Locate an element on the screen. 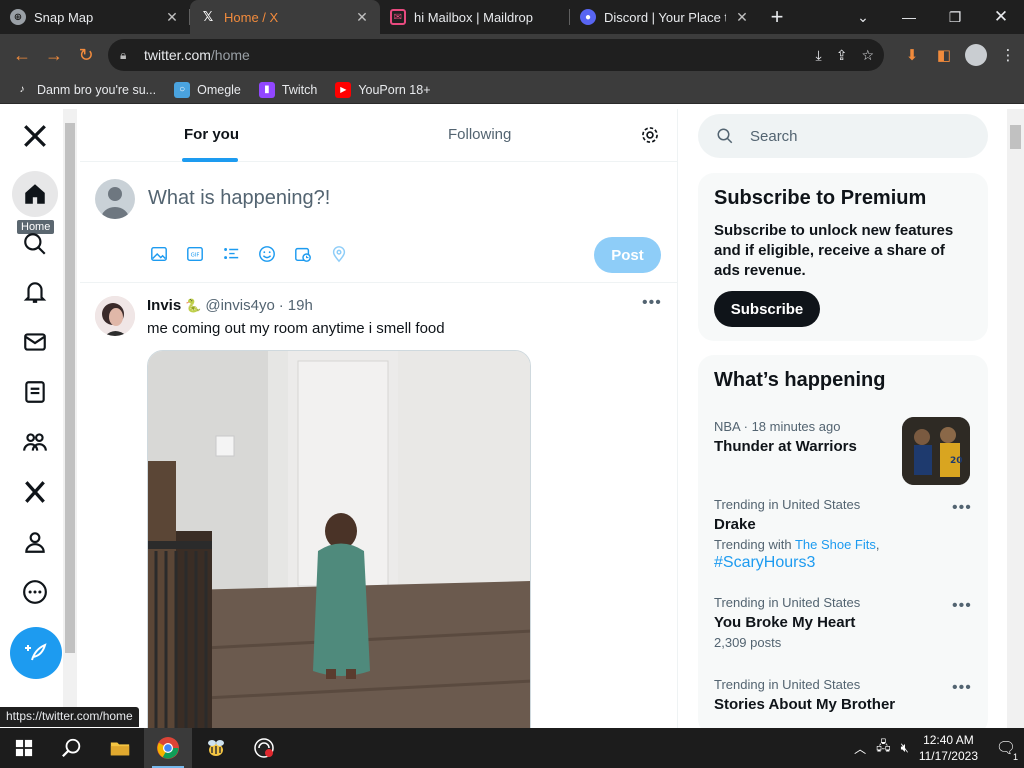 The width and height of the screenshot is (1024, 768). close-window-button: ✕ is located at coordinates (1001, 17).